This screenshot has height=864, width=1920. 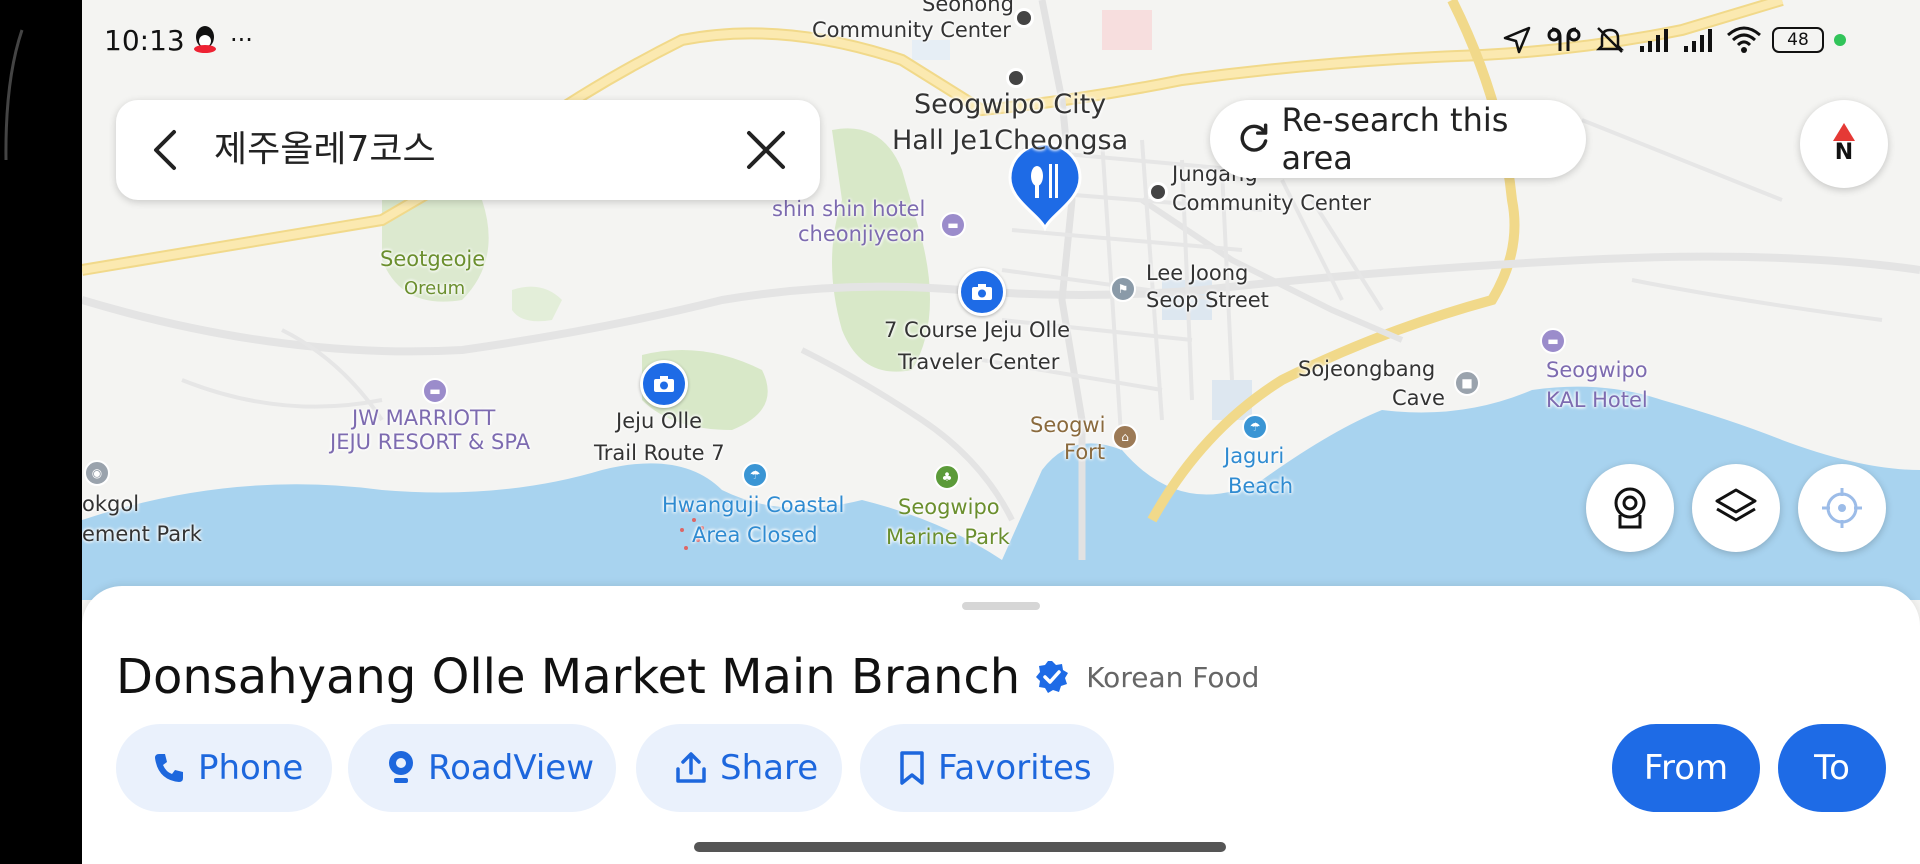 I want to click on olle-center-camera-marker, so click(x=982, y=292).